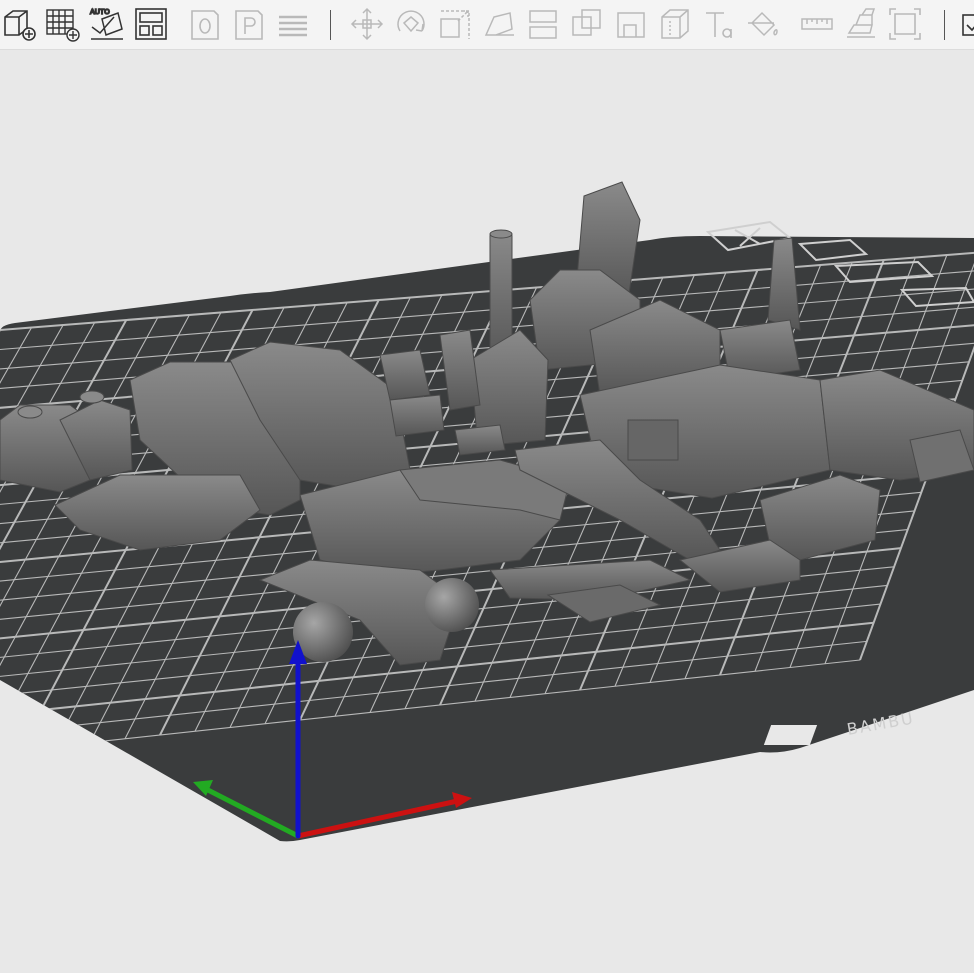  What do you see at coordinates (499, 24) in the screenshot?
I see `lay-on-face-icon` at bounding box center [499, 24].